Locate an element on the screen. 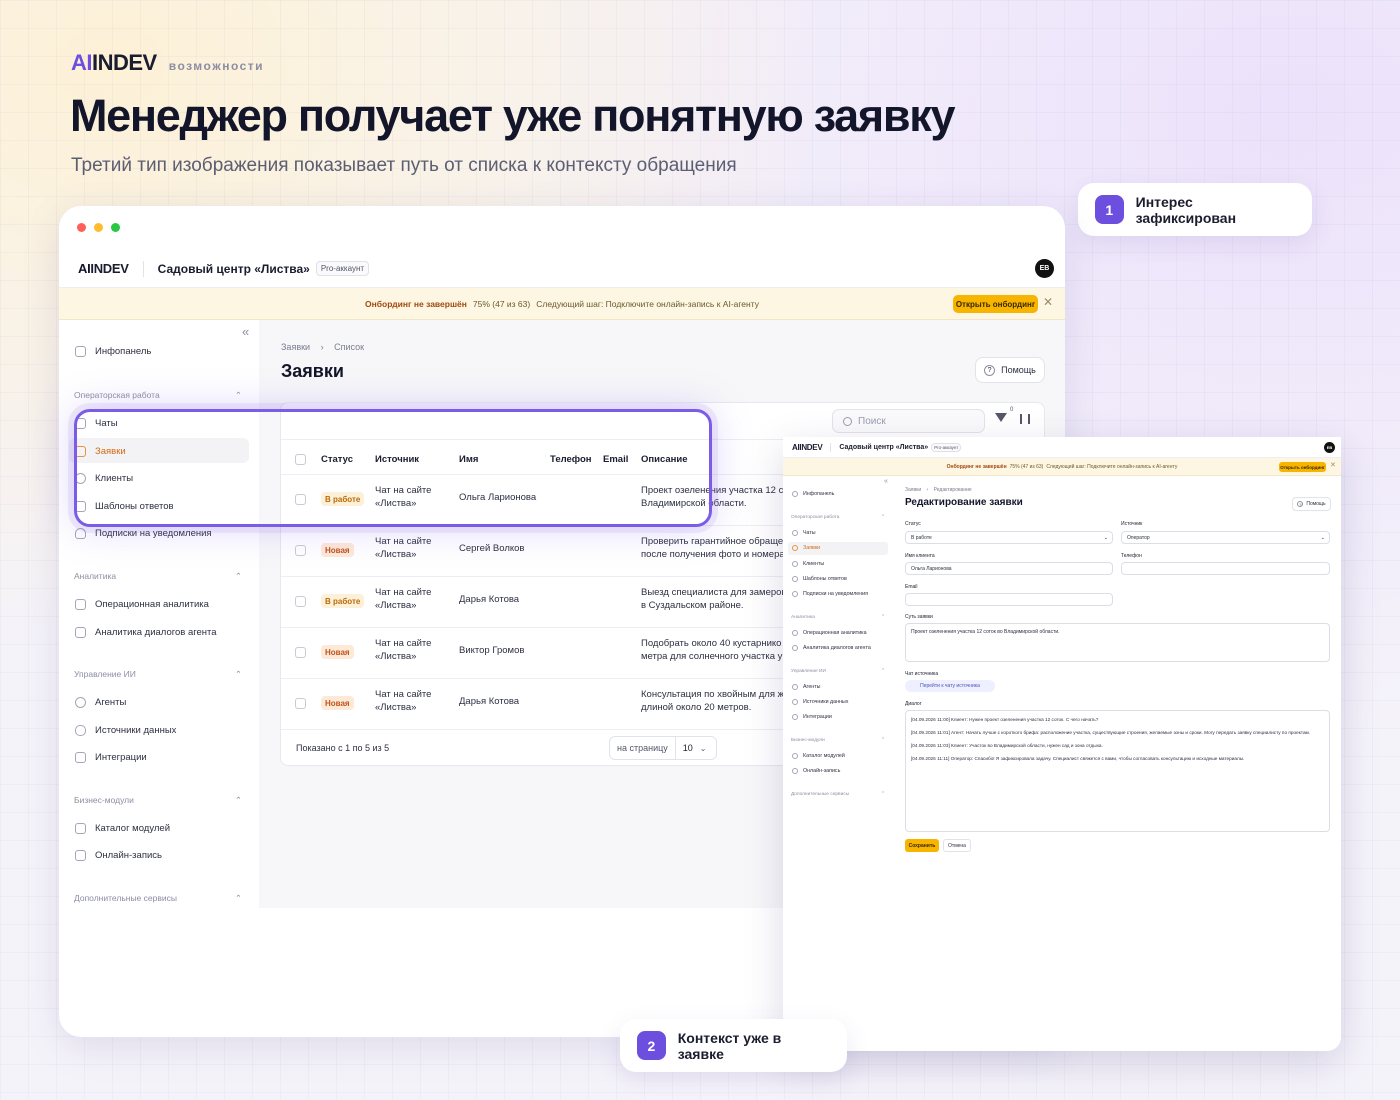 Image resolution: width=1400 pixels, height=1100 pixels. row-name: Виктор Громов is located at coordinates (492, 650).